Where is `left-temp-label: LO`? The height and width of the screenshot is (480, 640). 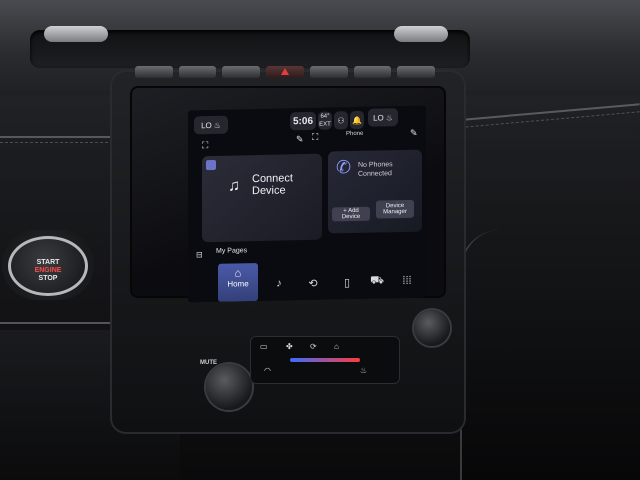 left-temp-label: LO is located at coordinates (206, 125).